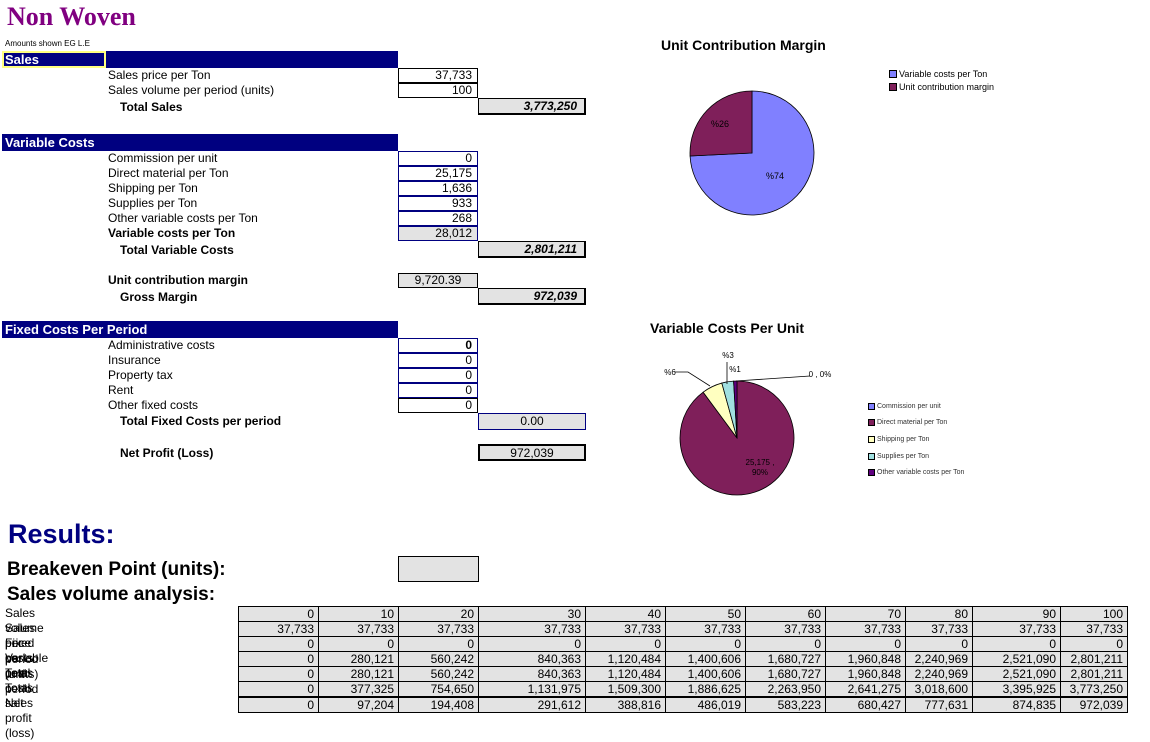 This screenshot has height=742, width=1150. What do you see at coordinates (865, 689) in the screenshot?
I see `table-cell: 2,641,275` at bounding box center [865, 689].